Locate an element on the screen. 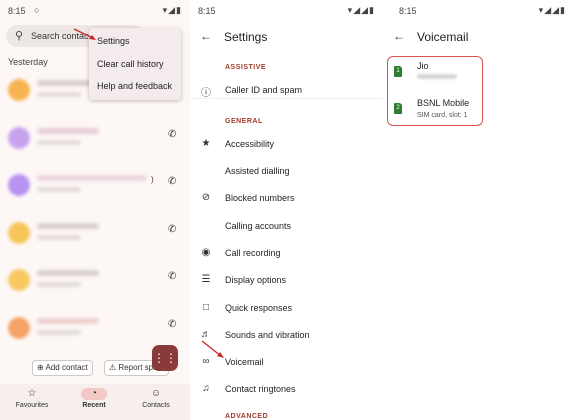  nav-contacts: ☺ Contacts is located at coordinates (156, 398).